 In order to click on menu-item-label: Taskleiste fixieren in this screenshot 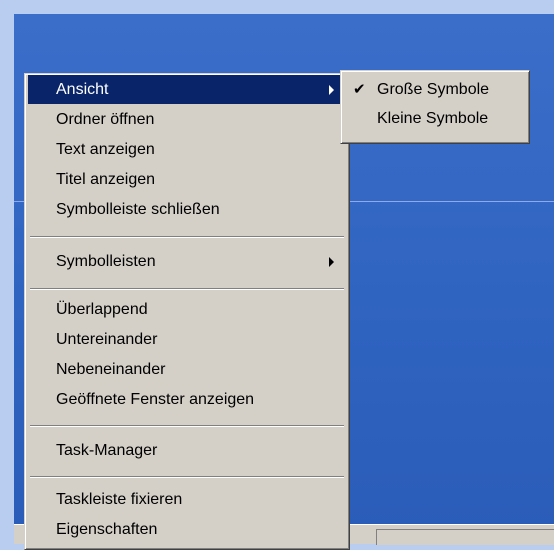, I will do `click(119, 499)`.